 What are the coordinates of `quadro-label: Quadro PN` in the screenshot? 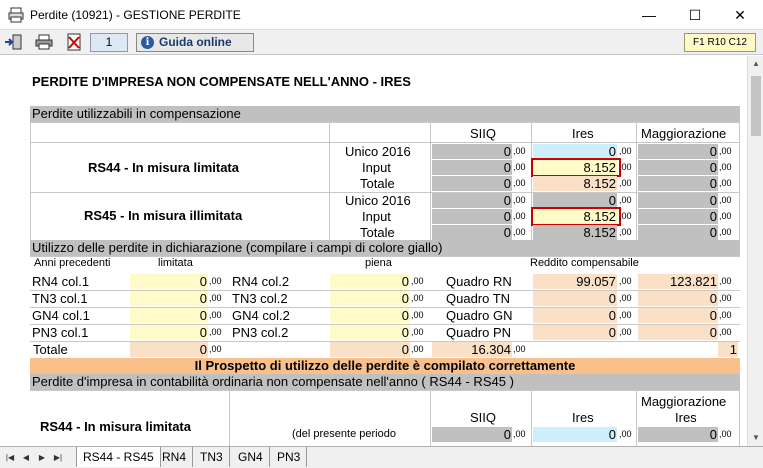 It's located at (479, 332).